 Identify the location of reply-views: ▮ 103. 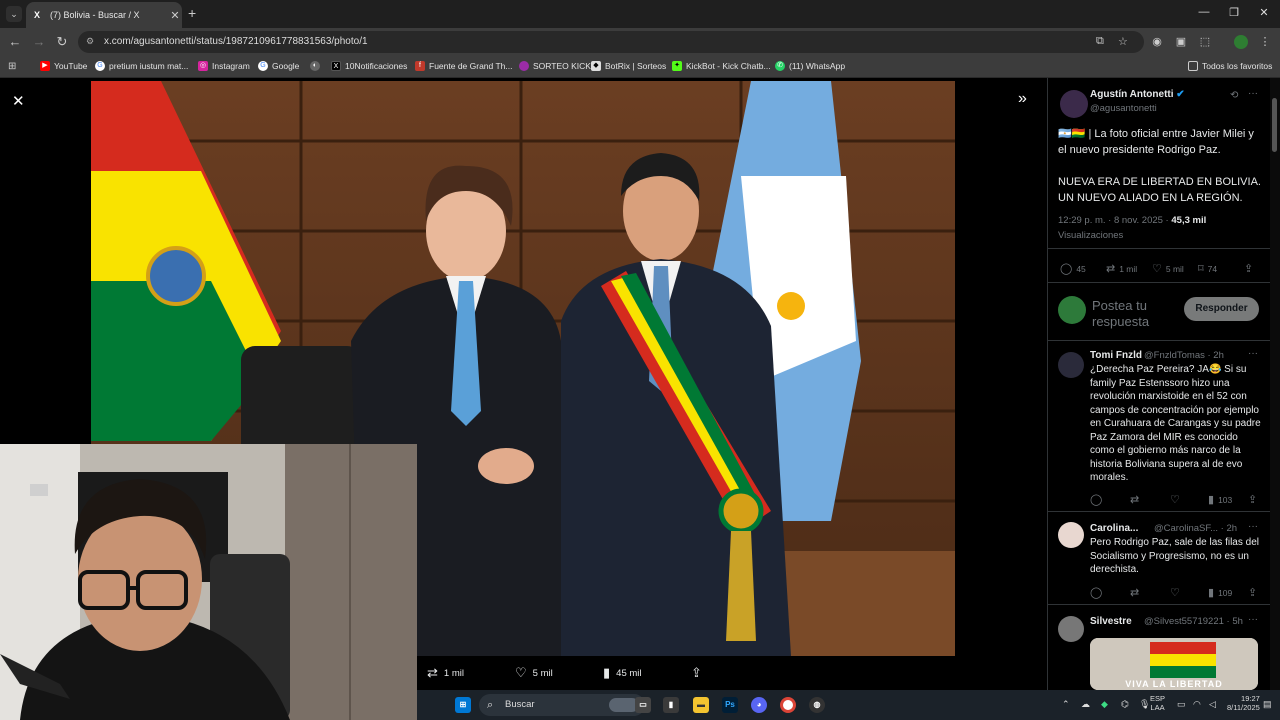
(1220, 499).